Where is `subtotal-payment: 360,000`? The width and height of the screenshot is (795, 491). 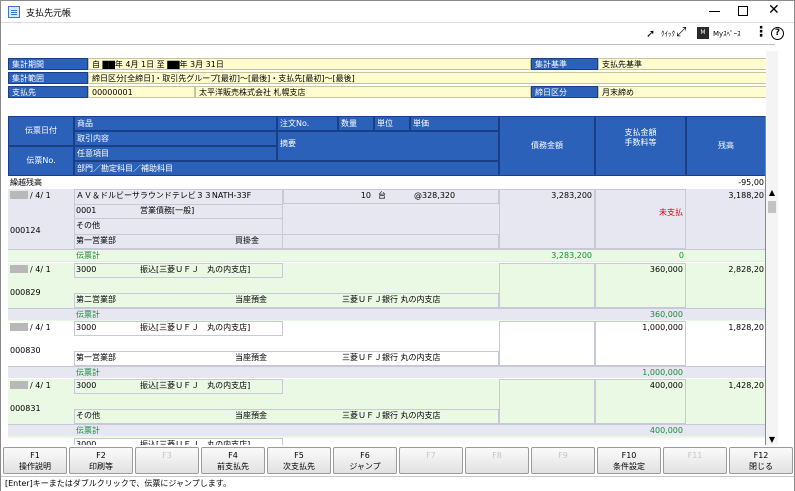
subtotal-payment: 360,000 is located at coordinates (666, 314).